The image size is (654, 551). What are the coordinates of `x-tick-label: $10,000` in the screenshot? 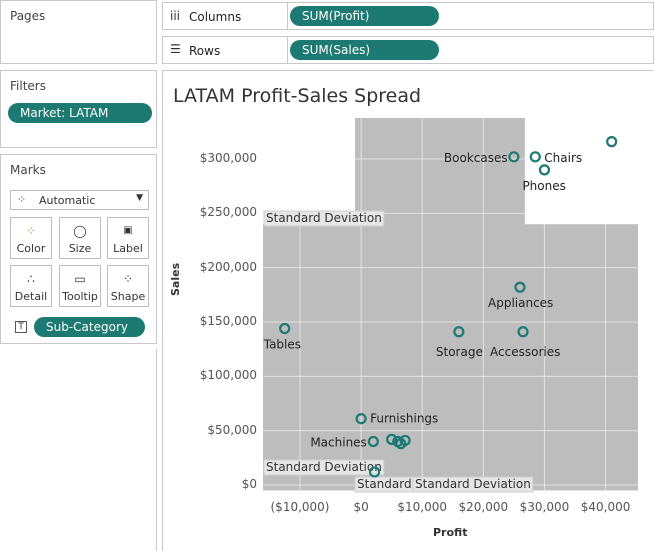 It's located at (422, 507).